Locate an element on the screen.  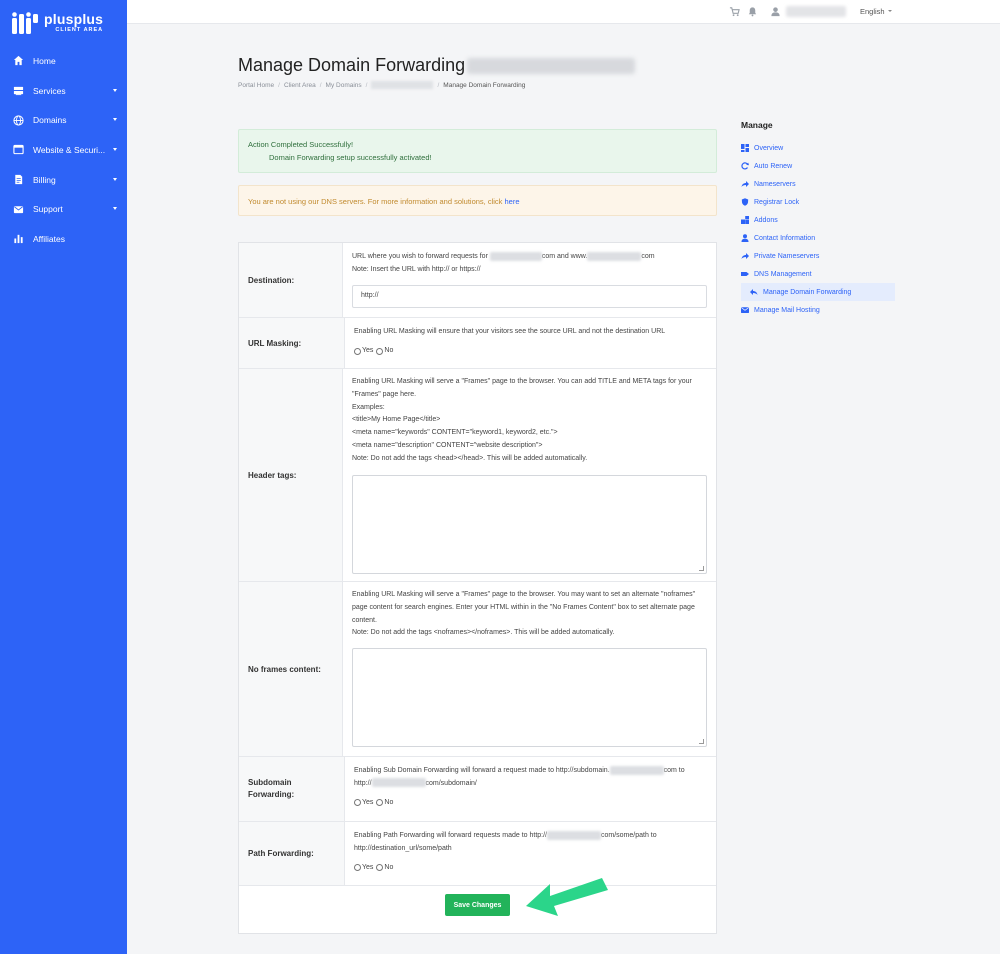
sidebar-item-label: Billing is located at coordinates (44, 179).